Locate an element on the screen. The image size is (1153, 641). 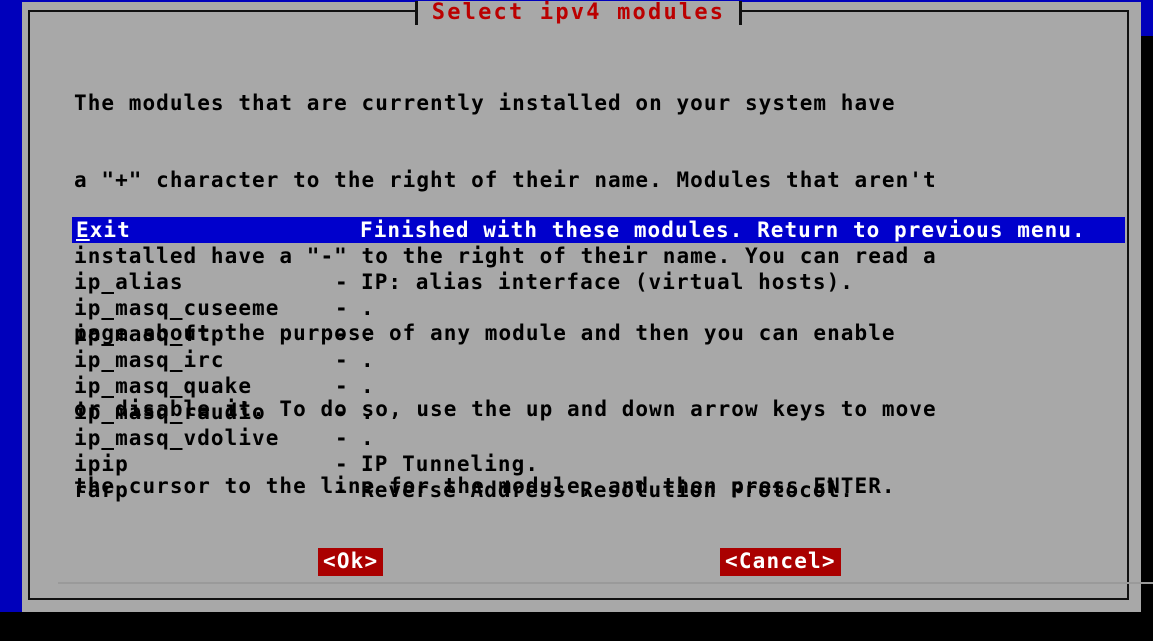
dialog-button-bar: <Ok> <Cancel> is located at coordinates (580, 563).